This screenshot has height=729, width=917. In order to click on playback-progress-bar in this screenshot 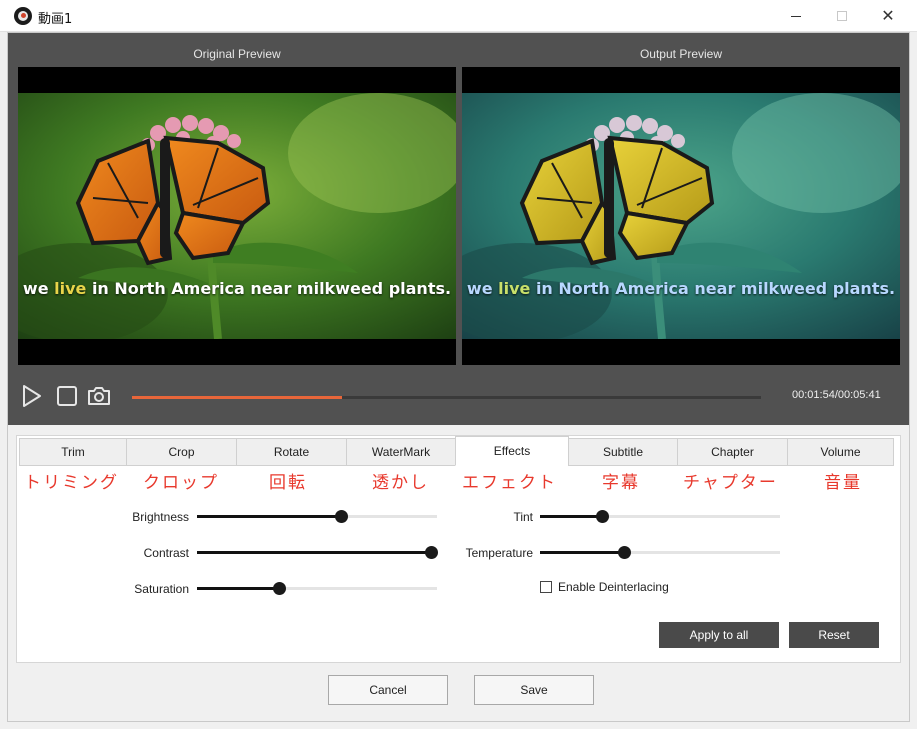, I will do `click(446, 397)`.